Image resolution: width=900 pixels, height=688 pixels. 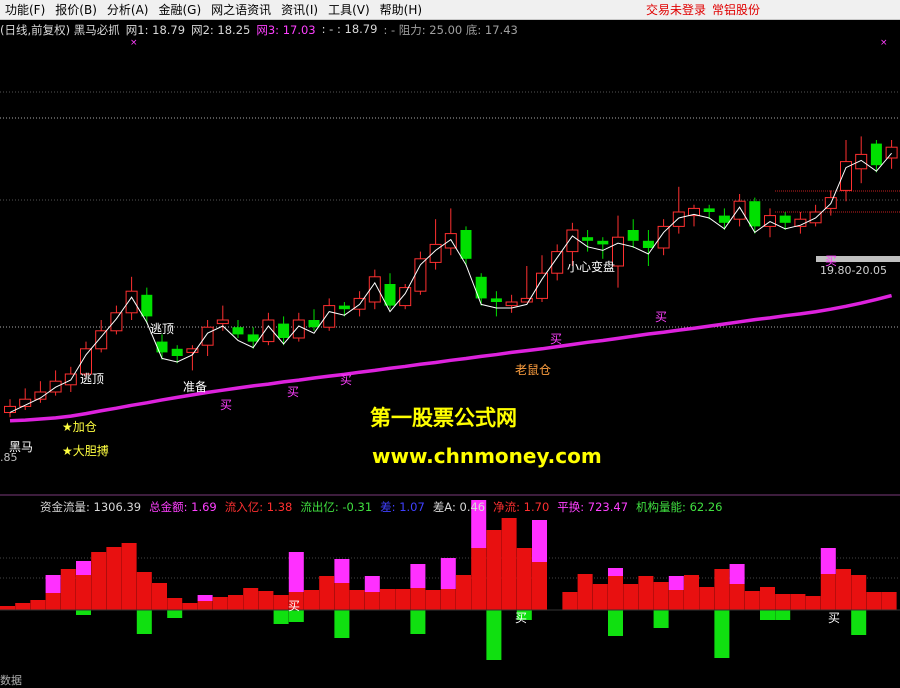 What do you see at coordinates (487, 456) in the screenshot?
I see `watermark-url: www.chnmoney.com` at bounding box center [487, 456].